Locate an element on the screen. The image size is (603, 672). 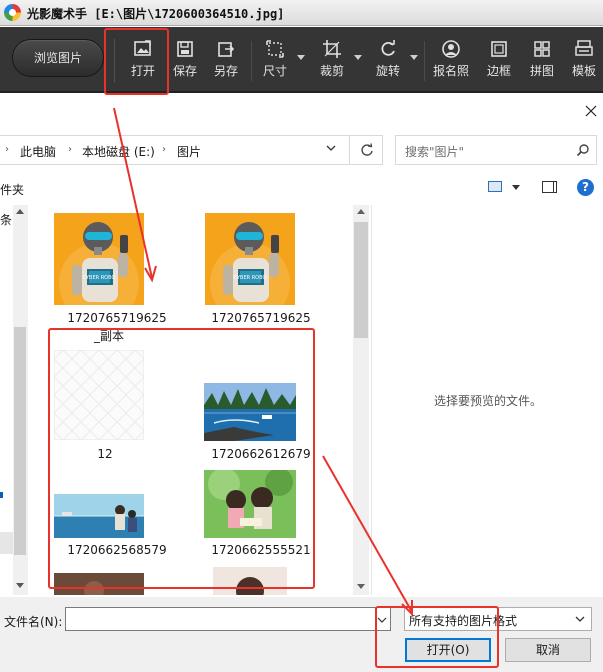
annotation-highlight-open is located at coordinates (136, 61).